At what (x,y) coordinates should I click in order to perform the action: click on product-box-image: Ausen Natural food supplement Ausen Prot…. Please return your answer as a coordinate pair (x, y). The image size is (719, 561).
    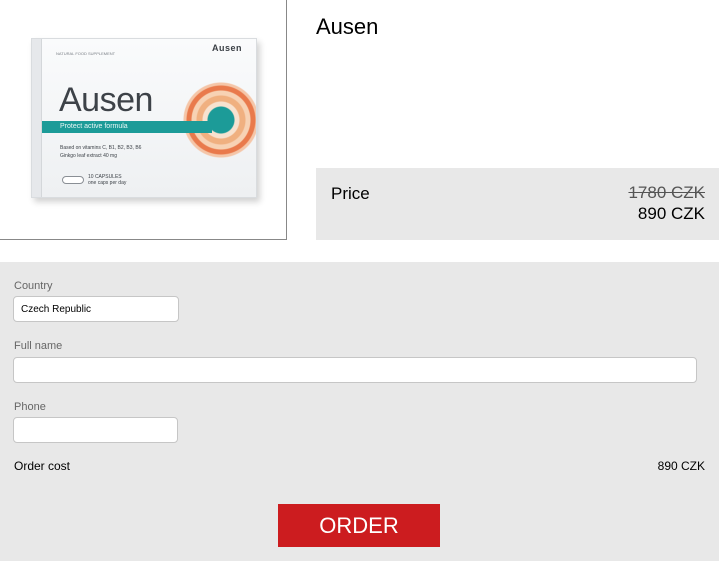
    Looking at the image, I should click on (144, 118).